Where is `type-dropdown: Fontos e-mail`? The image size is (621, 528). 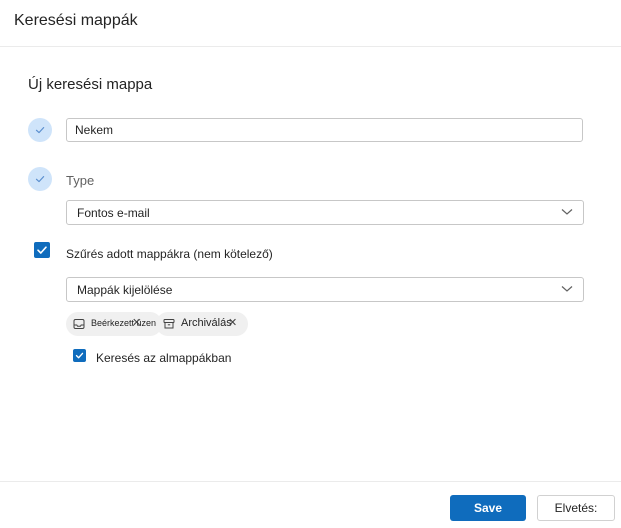 type-dropdown: Fontos e-mail is located at coordinates (325, 212).